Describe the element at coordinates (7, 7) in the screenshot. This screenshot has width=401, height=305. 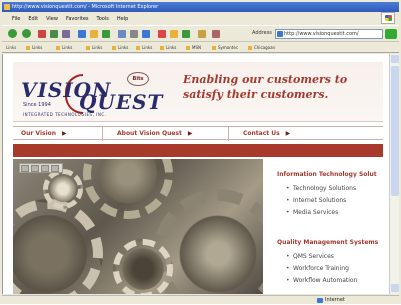
I see `ie-icon` at that location.